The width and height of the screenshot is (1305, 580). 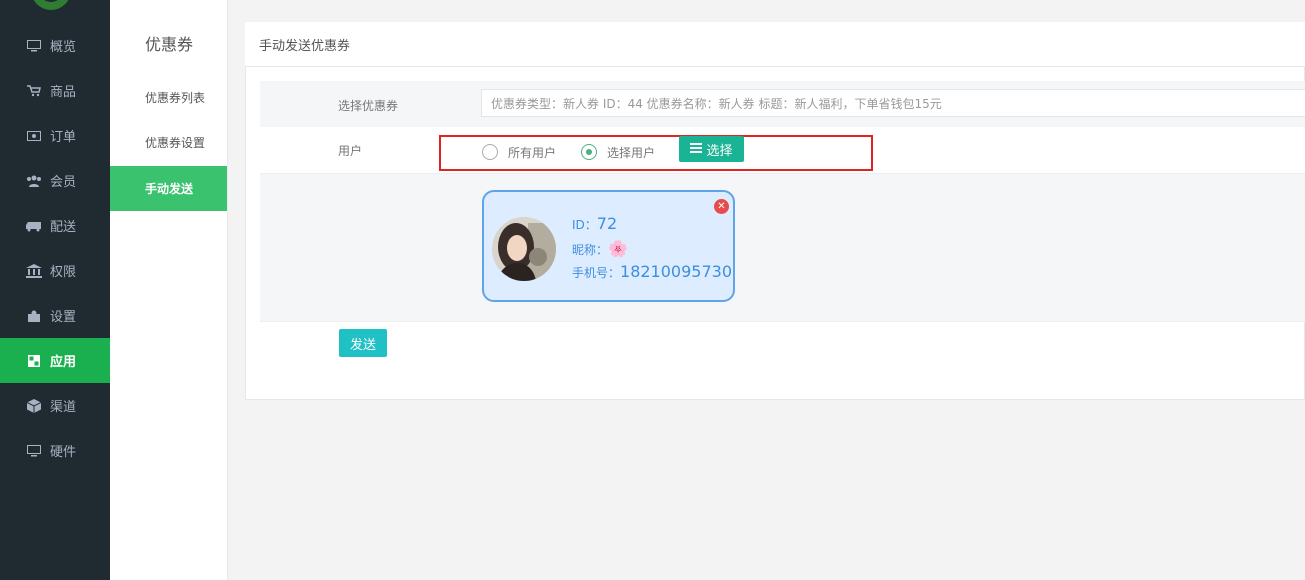 I want to click on nav-item-channels: 渠道, so click(x=55, y=405).